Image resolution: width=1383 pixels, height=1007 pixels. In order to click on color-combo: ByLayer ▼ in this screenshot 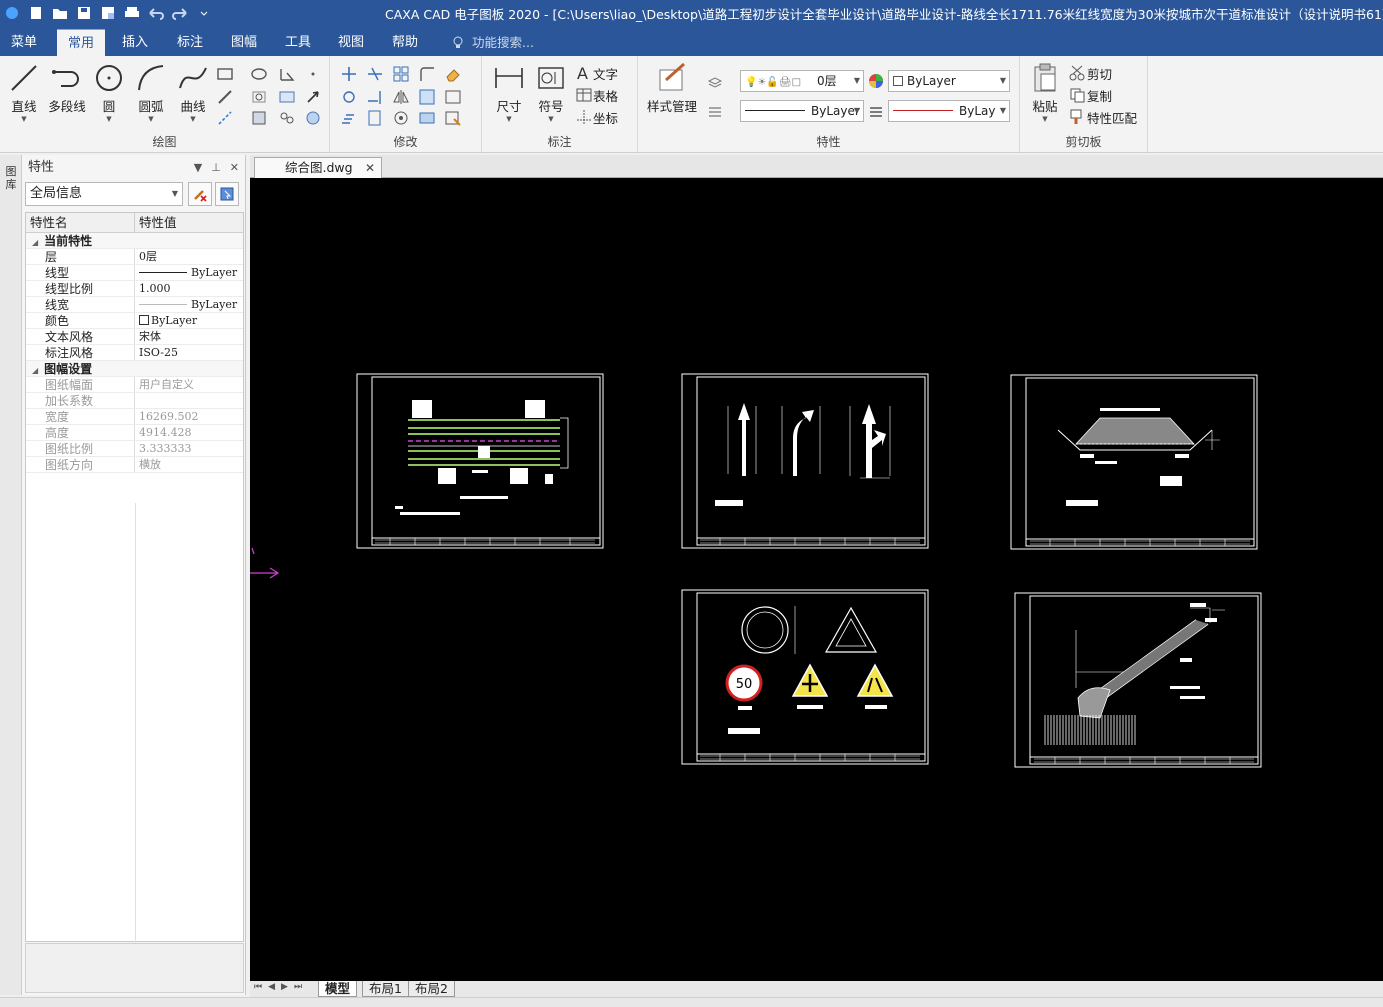, I will do `click(949, 81)`.